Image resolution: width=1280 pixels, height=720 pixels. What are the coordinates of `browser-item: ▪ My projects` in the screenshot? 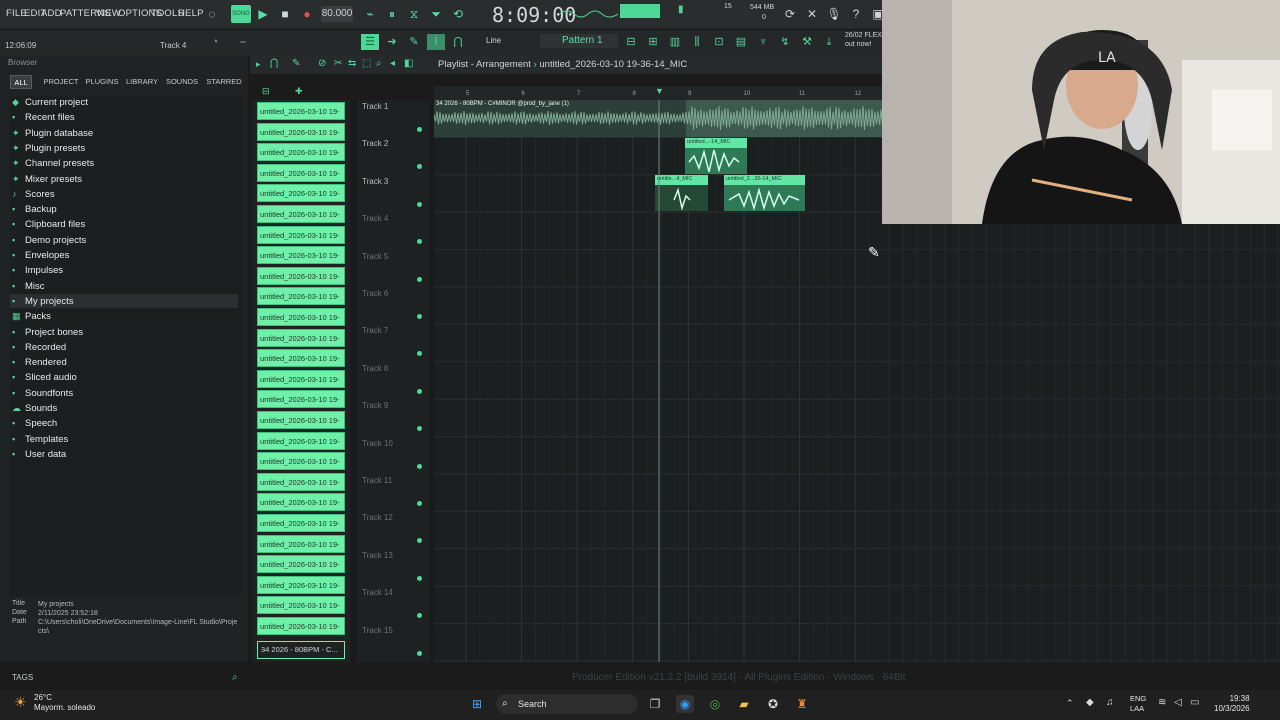 It's located at (124, 300).